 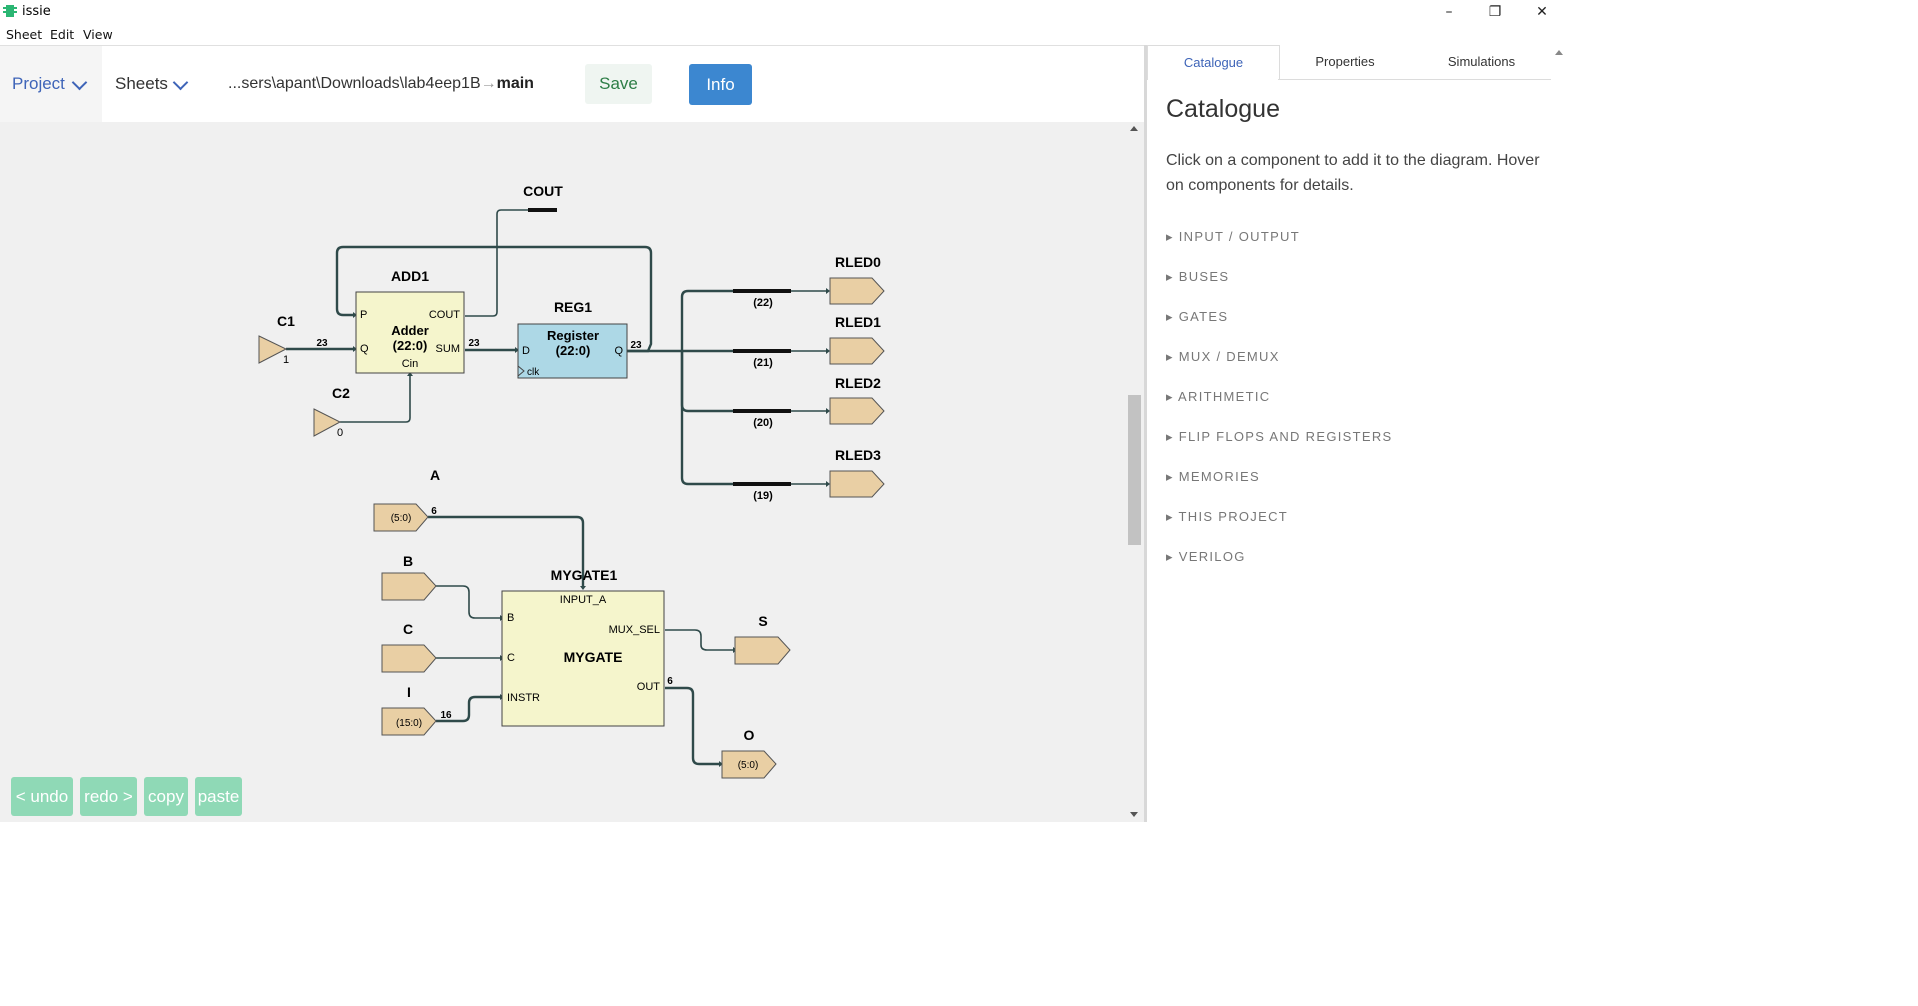 I want to click on cout-output-label: COUT, so click(x=543, y=191).